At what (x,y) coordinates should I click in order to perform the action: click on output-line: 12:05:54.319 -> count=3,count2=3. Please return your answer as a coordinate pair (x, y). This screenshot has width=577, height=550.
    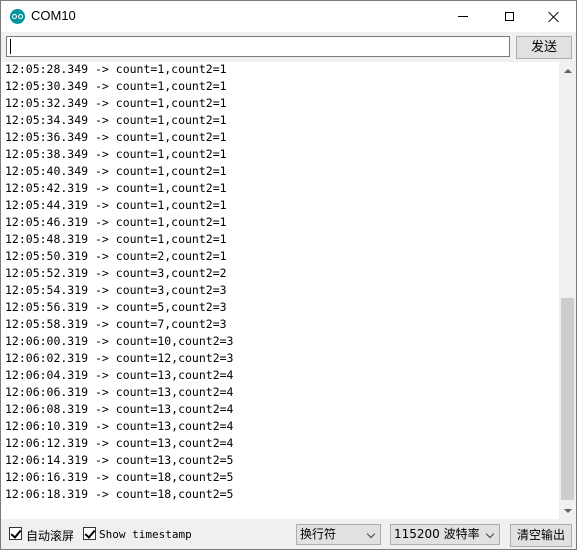
    Looking at the image, I should click on (116, 290).